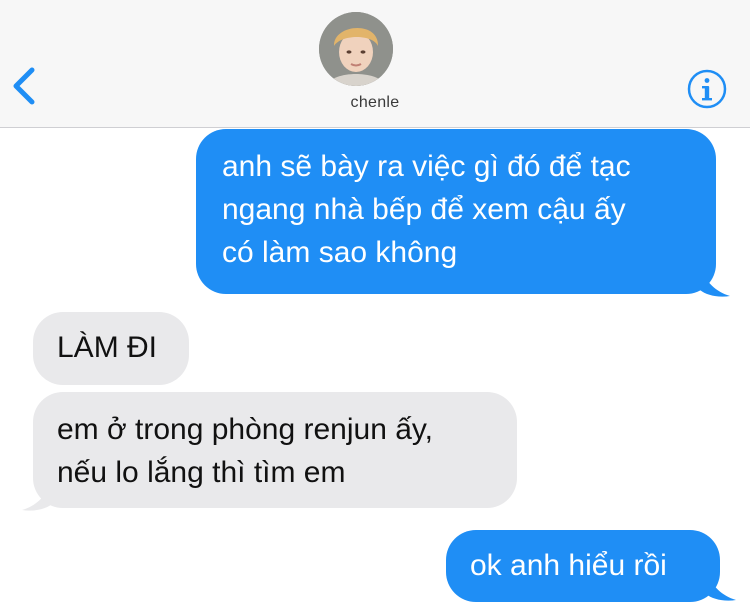 The height and width of the screenshot is (602, 750). I want to click on avatar, so click(356, 49).